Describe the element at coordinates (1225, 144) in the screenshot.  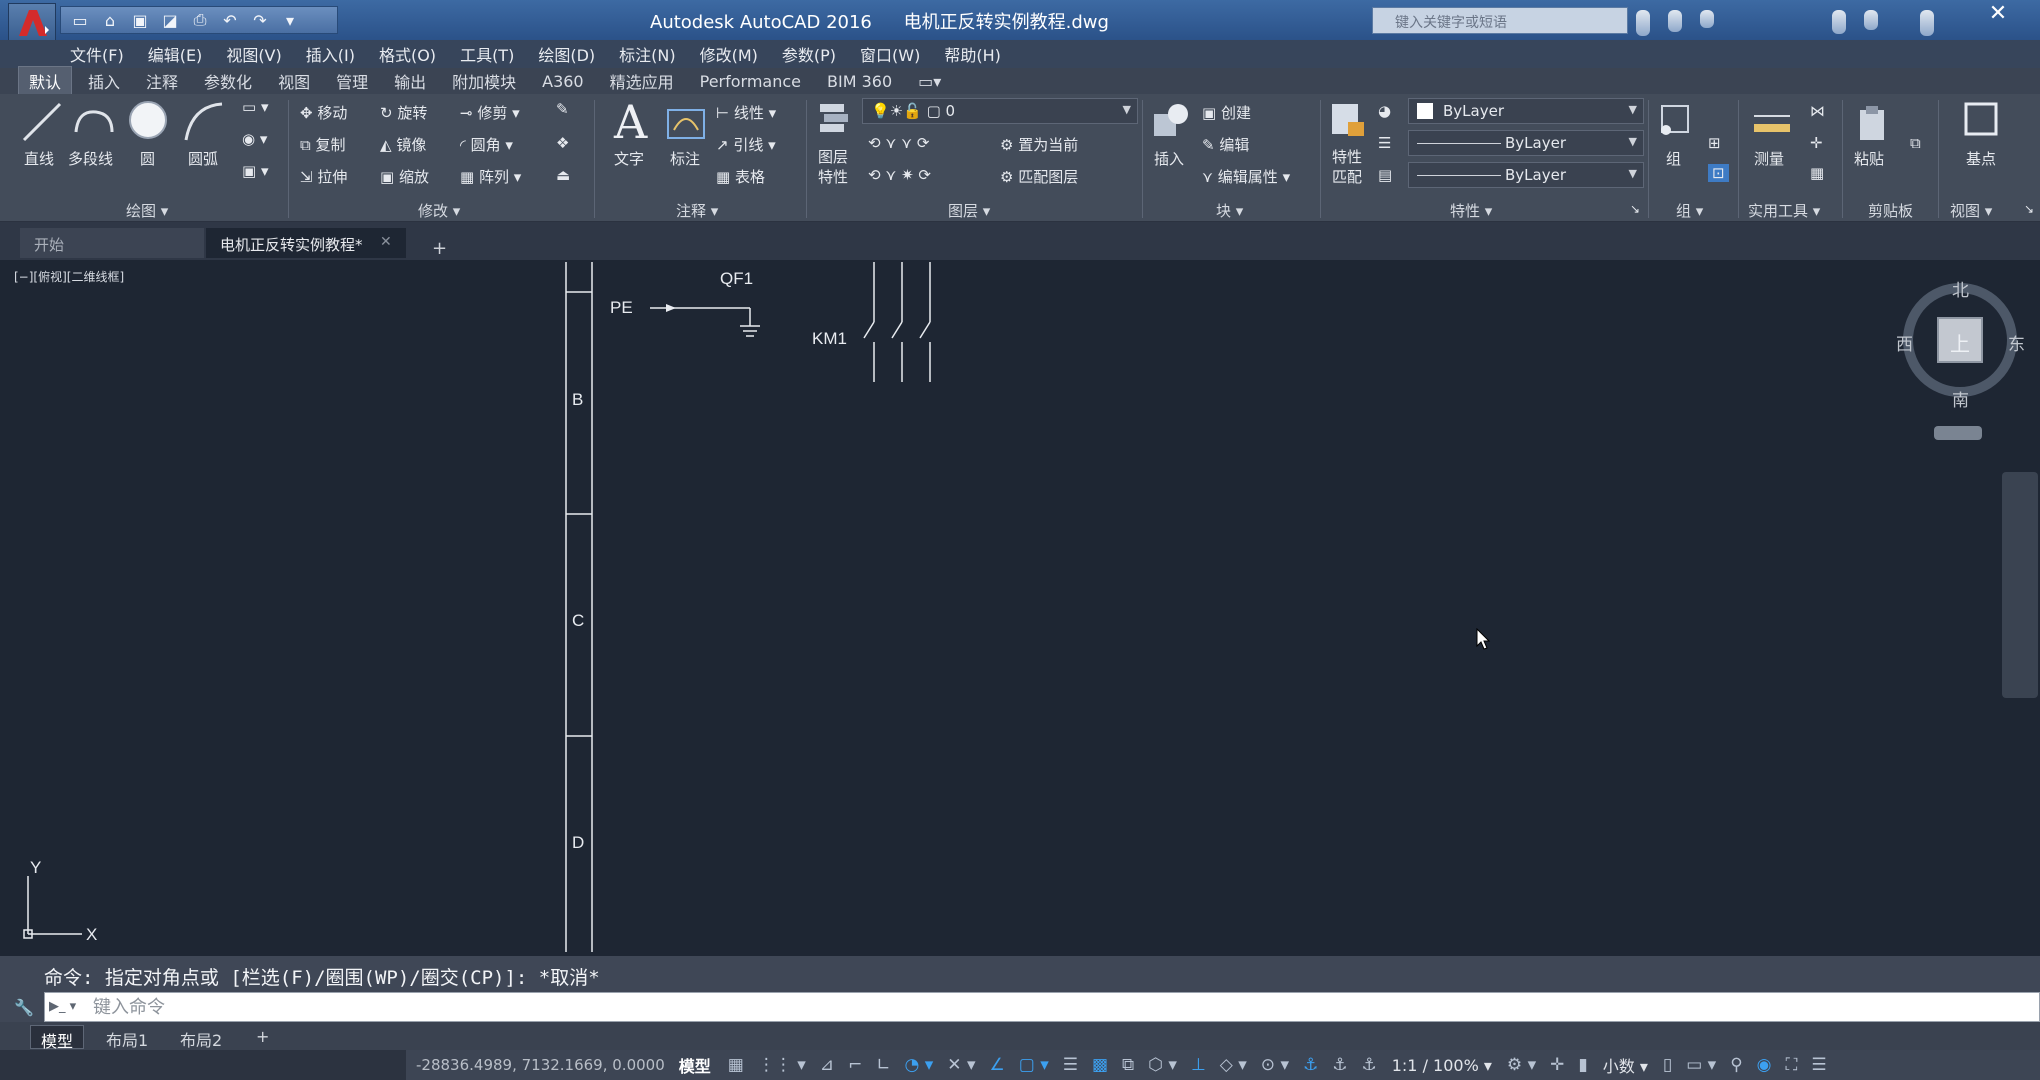
I see `edit-block-button: ✎ 编辑` at that location.